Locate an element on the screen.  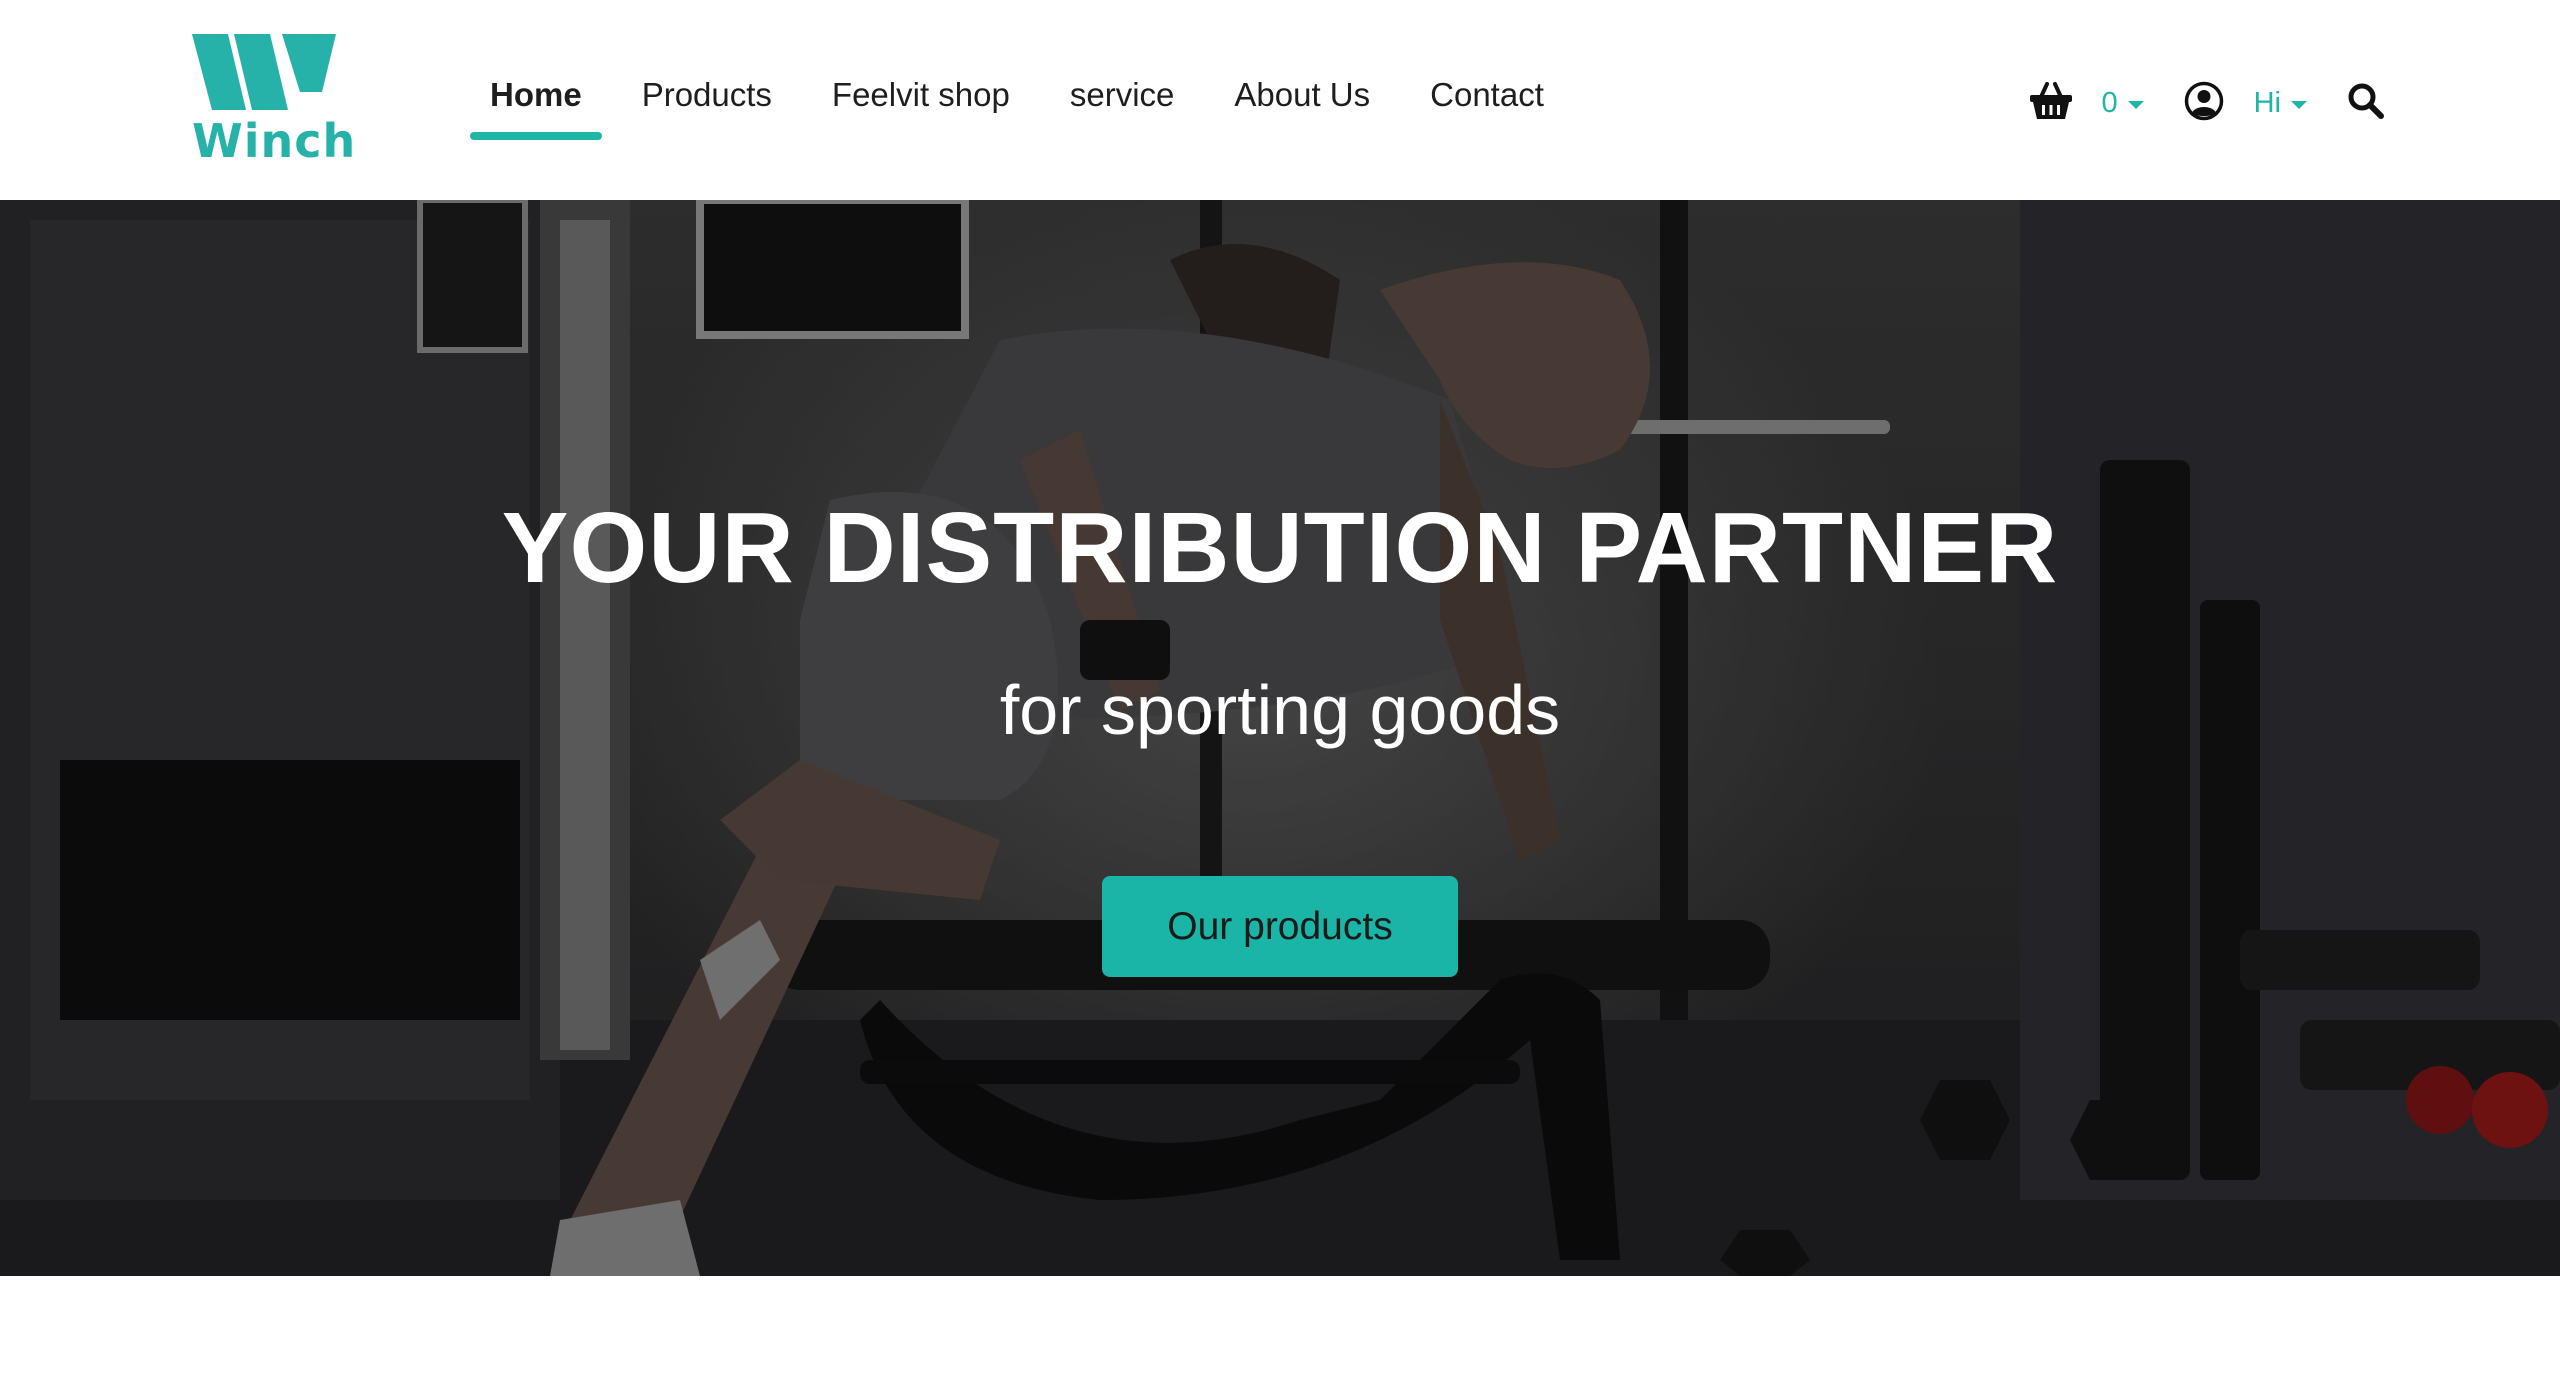
our-products-button: Our products is located at coordinates (1280, 926).